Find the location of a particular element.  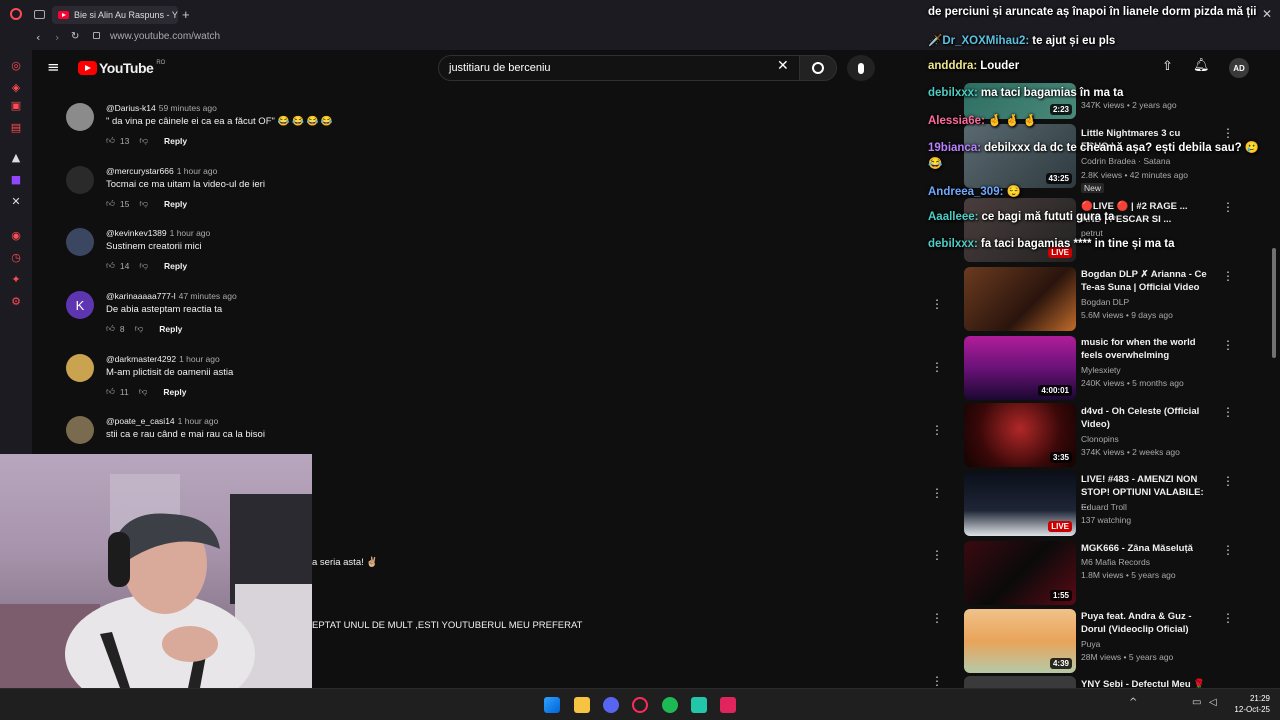

tray-chevron-icon: ^ is located at coordinates (1133, 702).